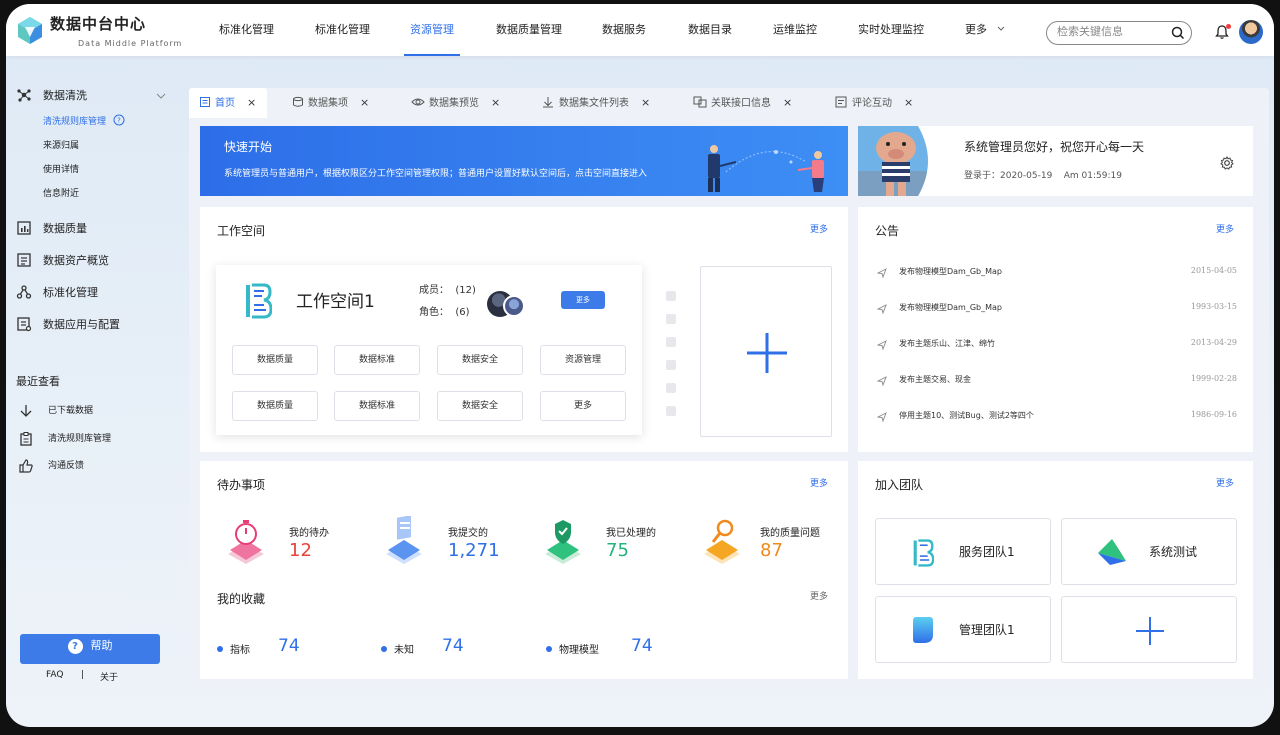 This screenshot has height=735, width=1280. I want to click on recent-feedback: 沟通反馈, so click(66, 464).